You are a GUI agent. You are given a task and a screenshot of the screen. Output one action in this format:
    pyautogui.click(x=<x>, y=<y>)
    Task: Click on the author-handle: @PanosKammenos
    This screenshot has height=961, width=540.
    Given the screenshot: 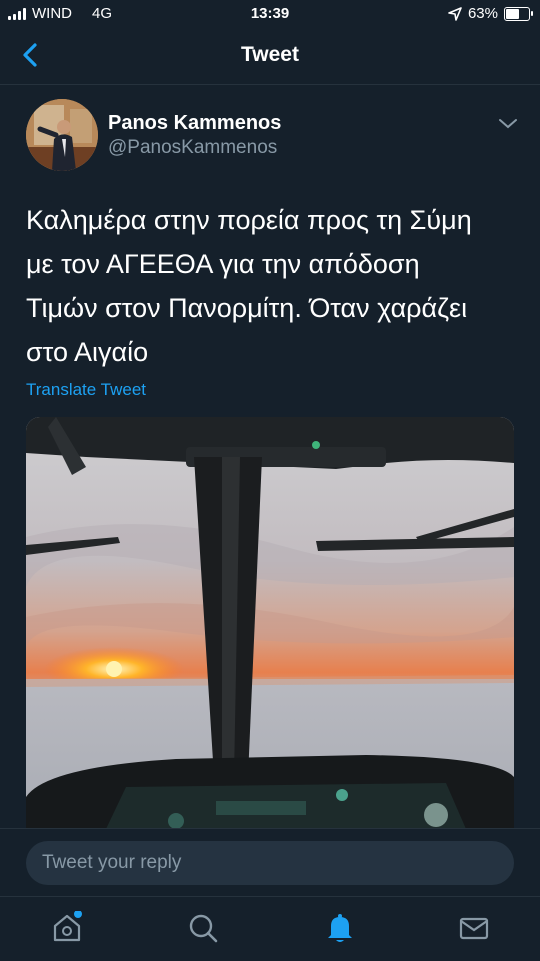 What is the action you would take?
    pyautogui.click(x=192, y=148)
    